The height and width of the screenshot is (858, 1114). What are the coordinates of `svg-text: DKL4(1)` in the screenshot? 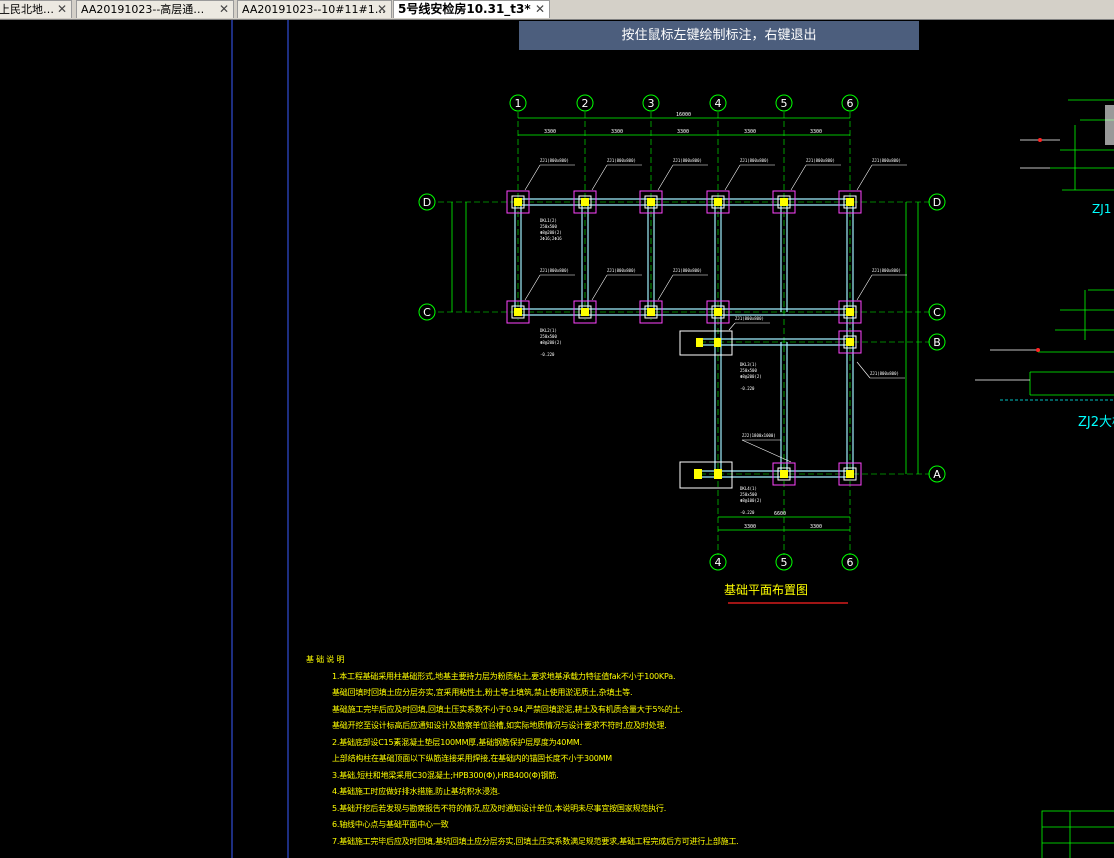 It's located at (748, 488).